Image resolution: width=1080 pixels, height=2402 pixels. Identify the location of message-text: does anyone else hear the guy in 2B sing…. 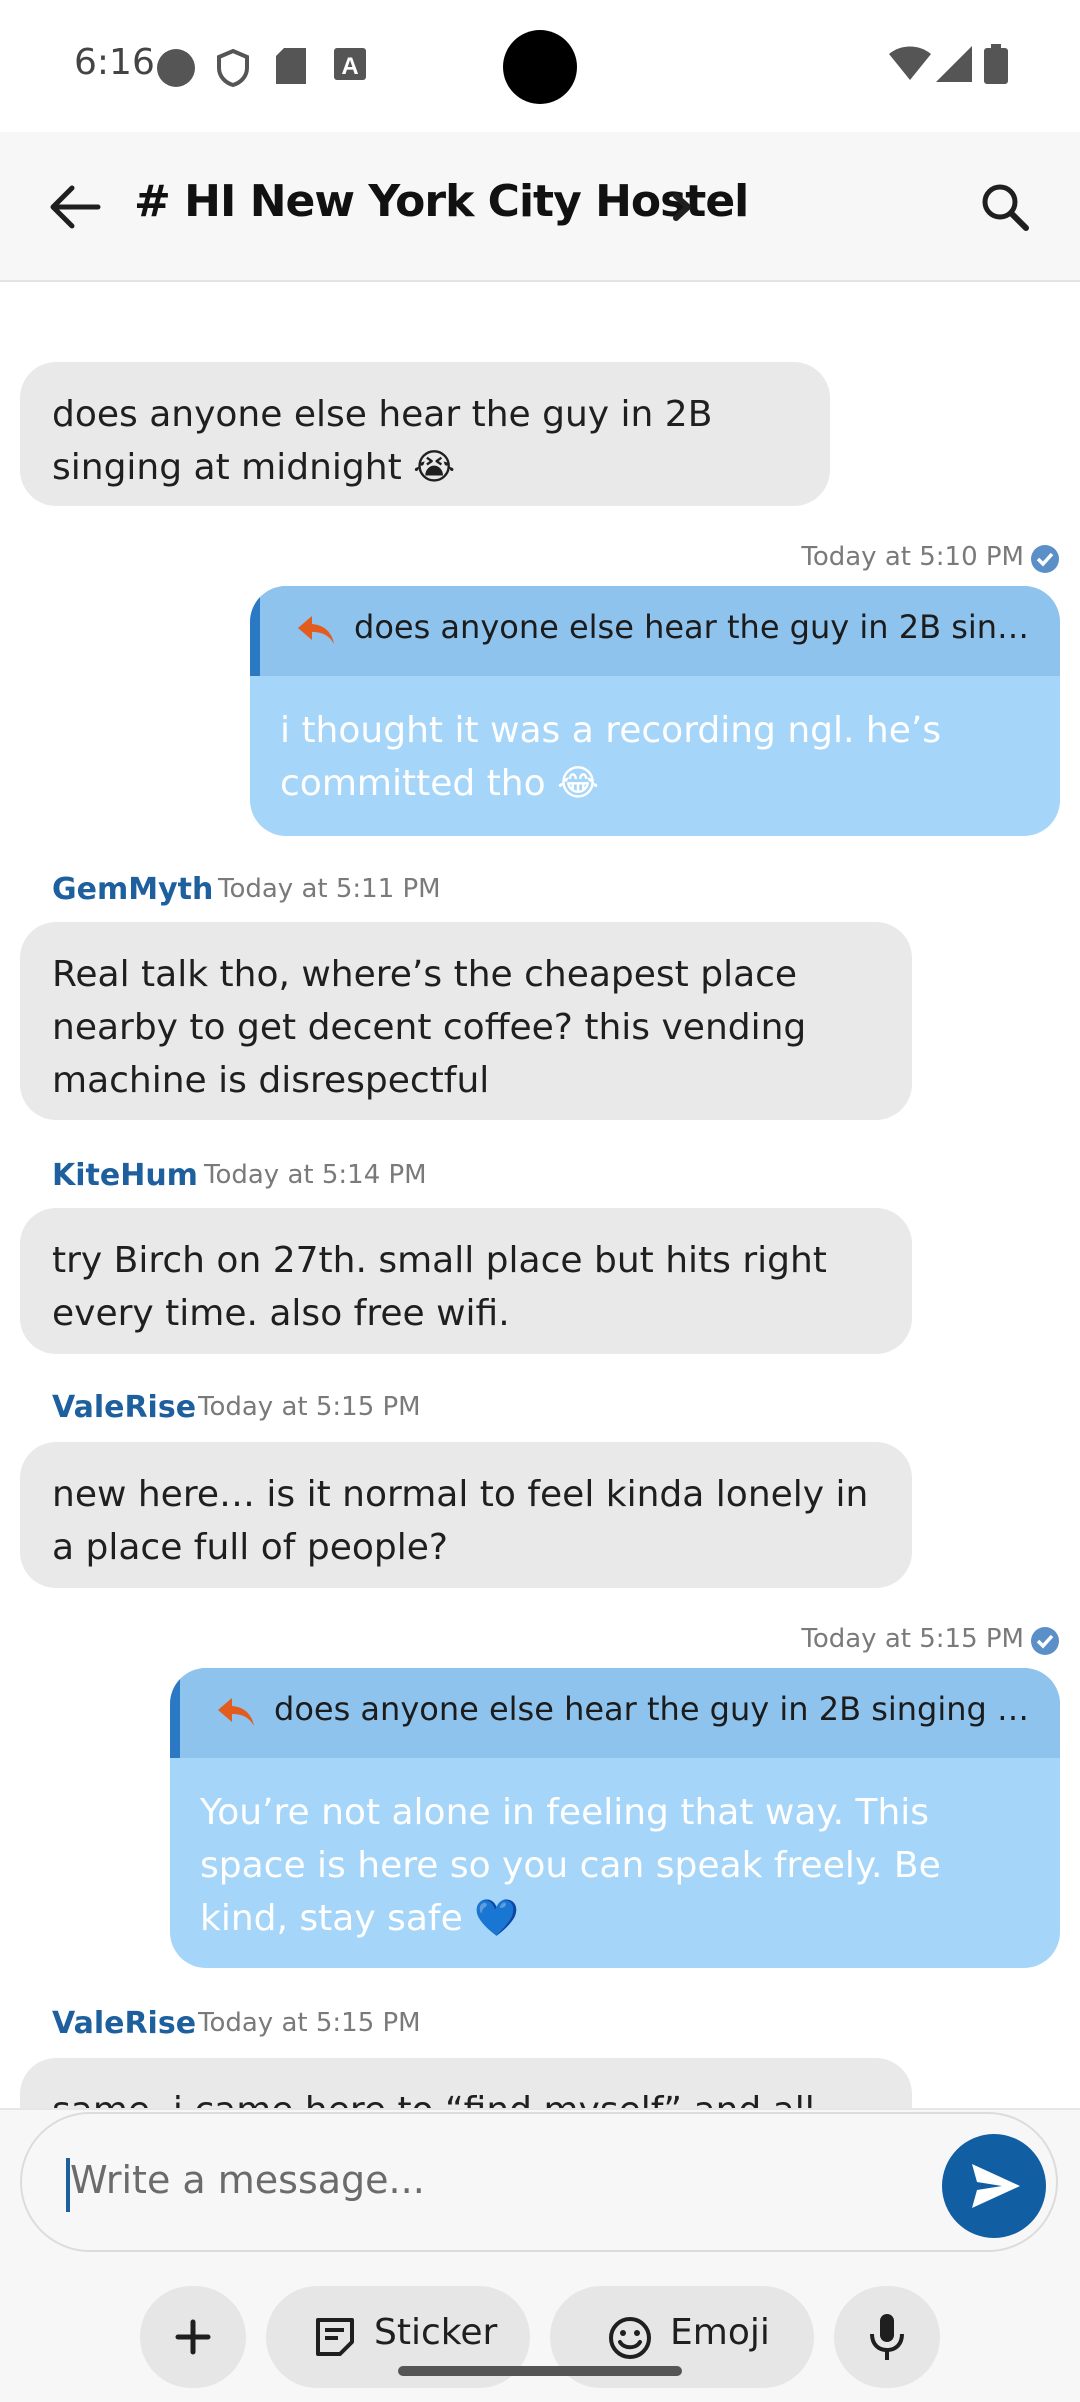
(382, 441).